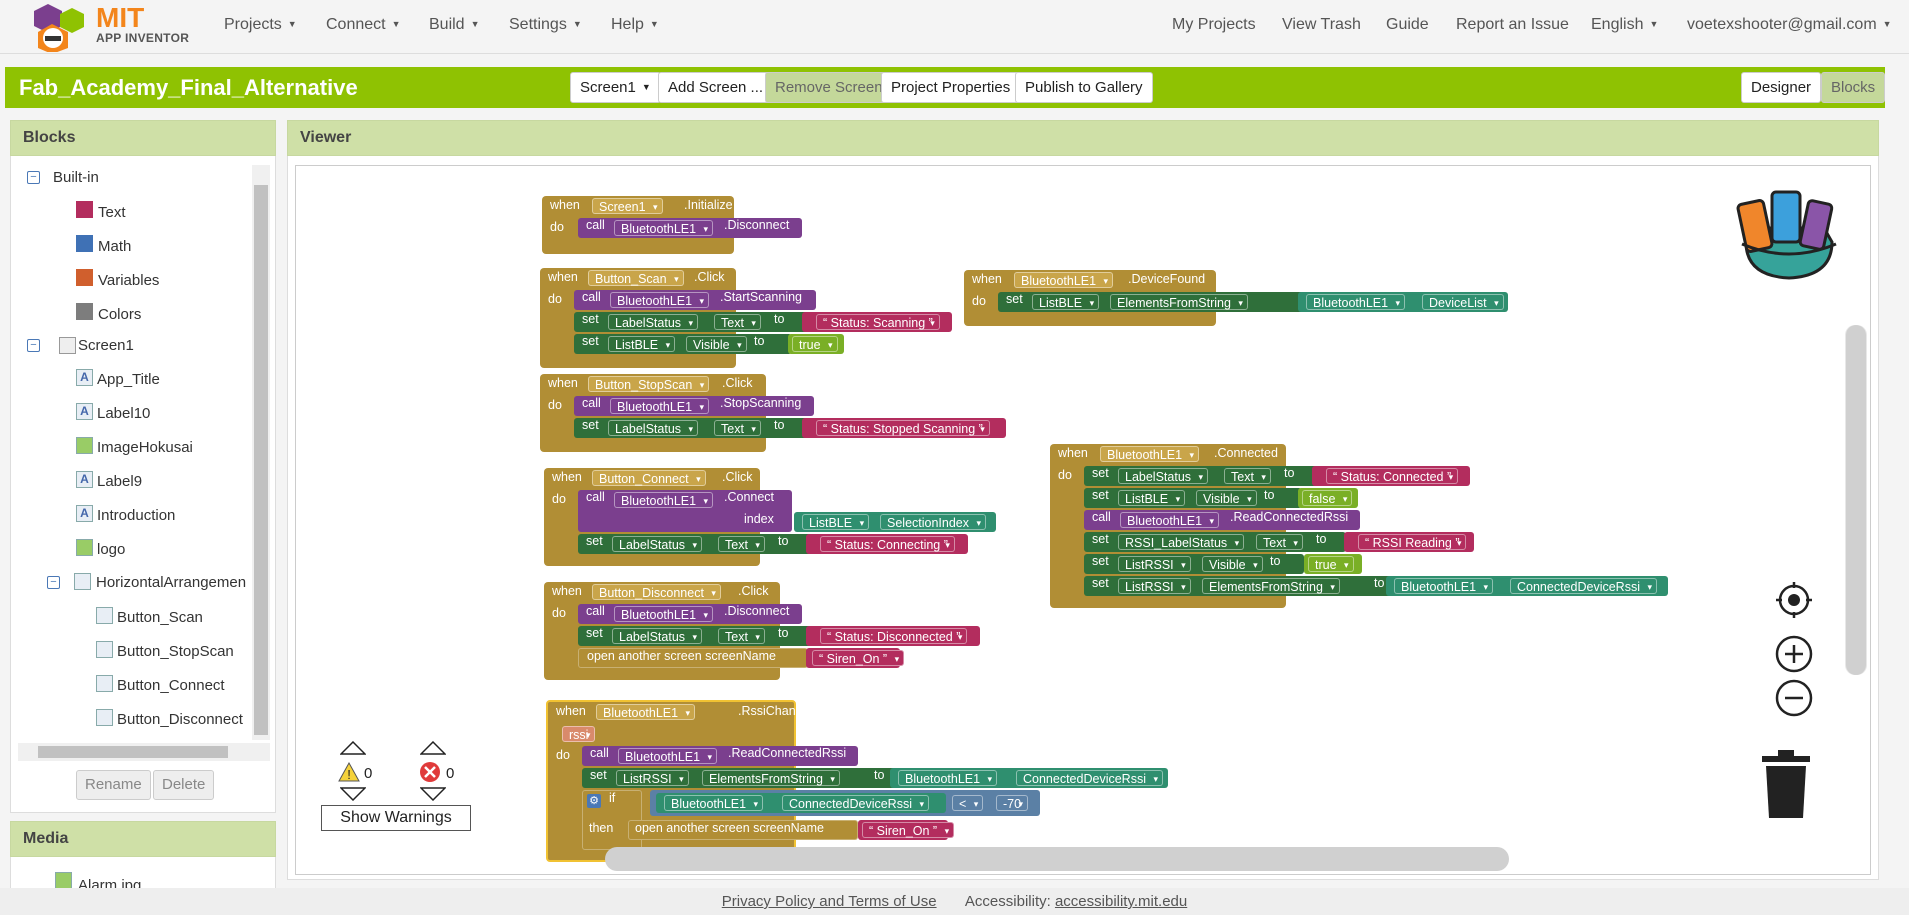 The height and width of the screenshot is (915, 1909). I want to click on tree-item-screen1: Screen1, so click(106, 346).